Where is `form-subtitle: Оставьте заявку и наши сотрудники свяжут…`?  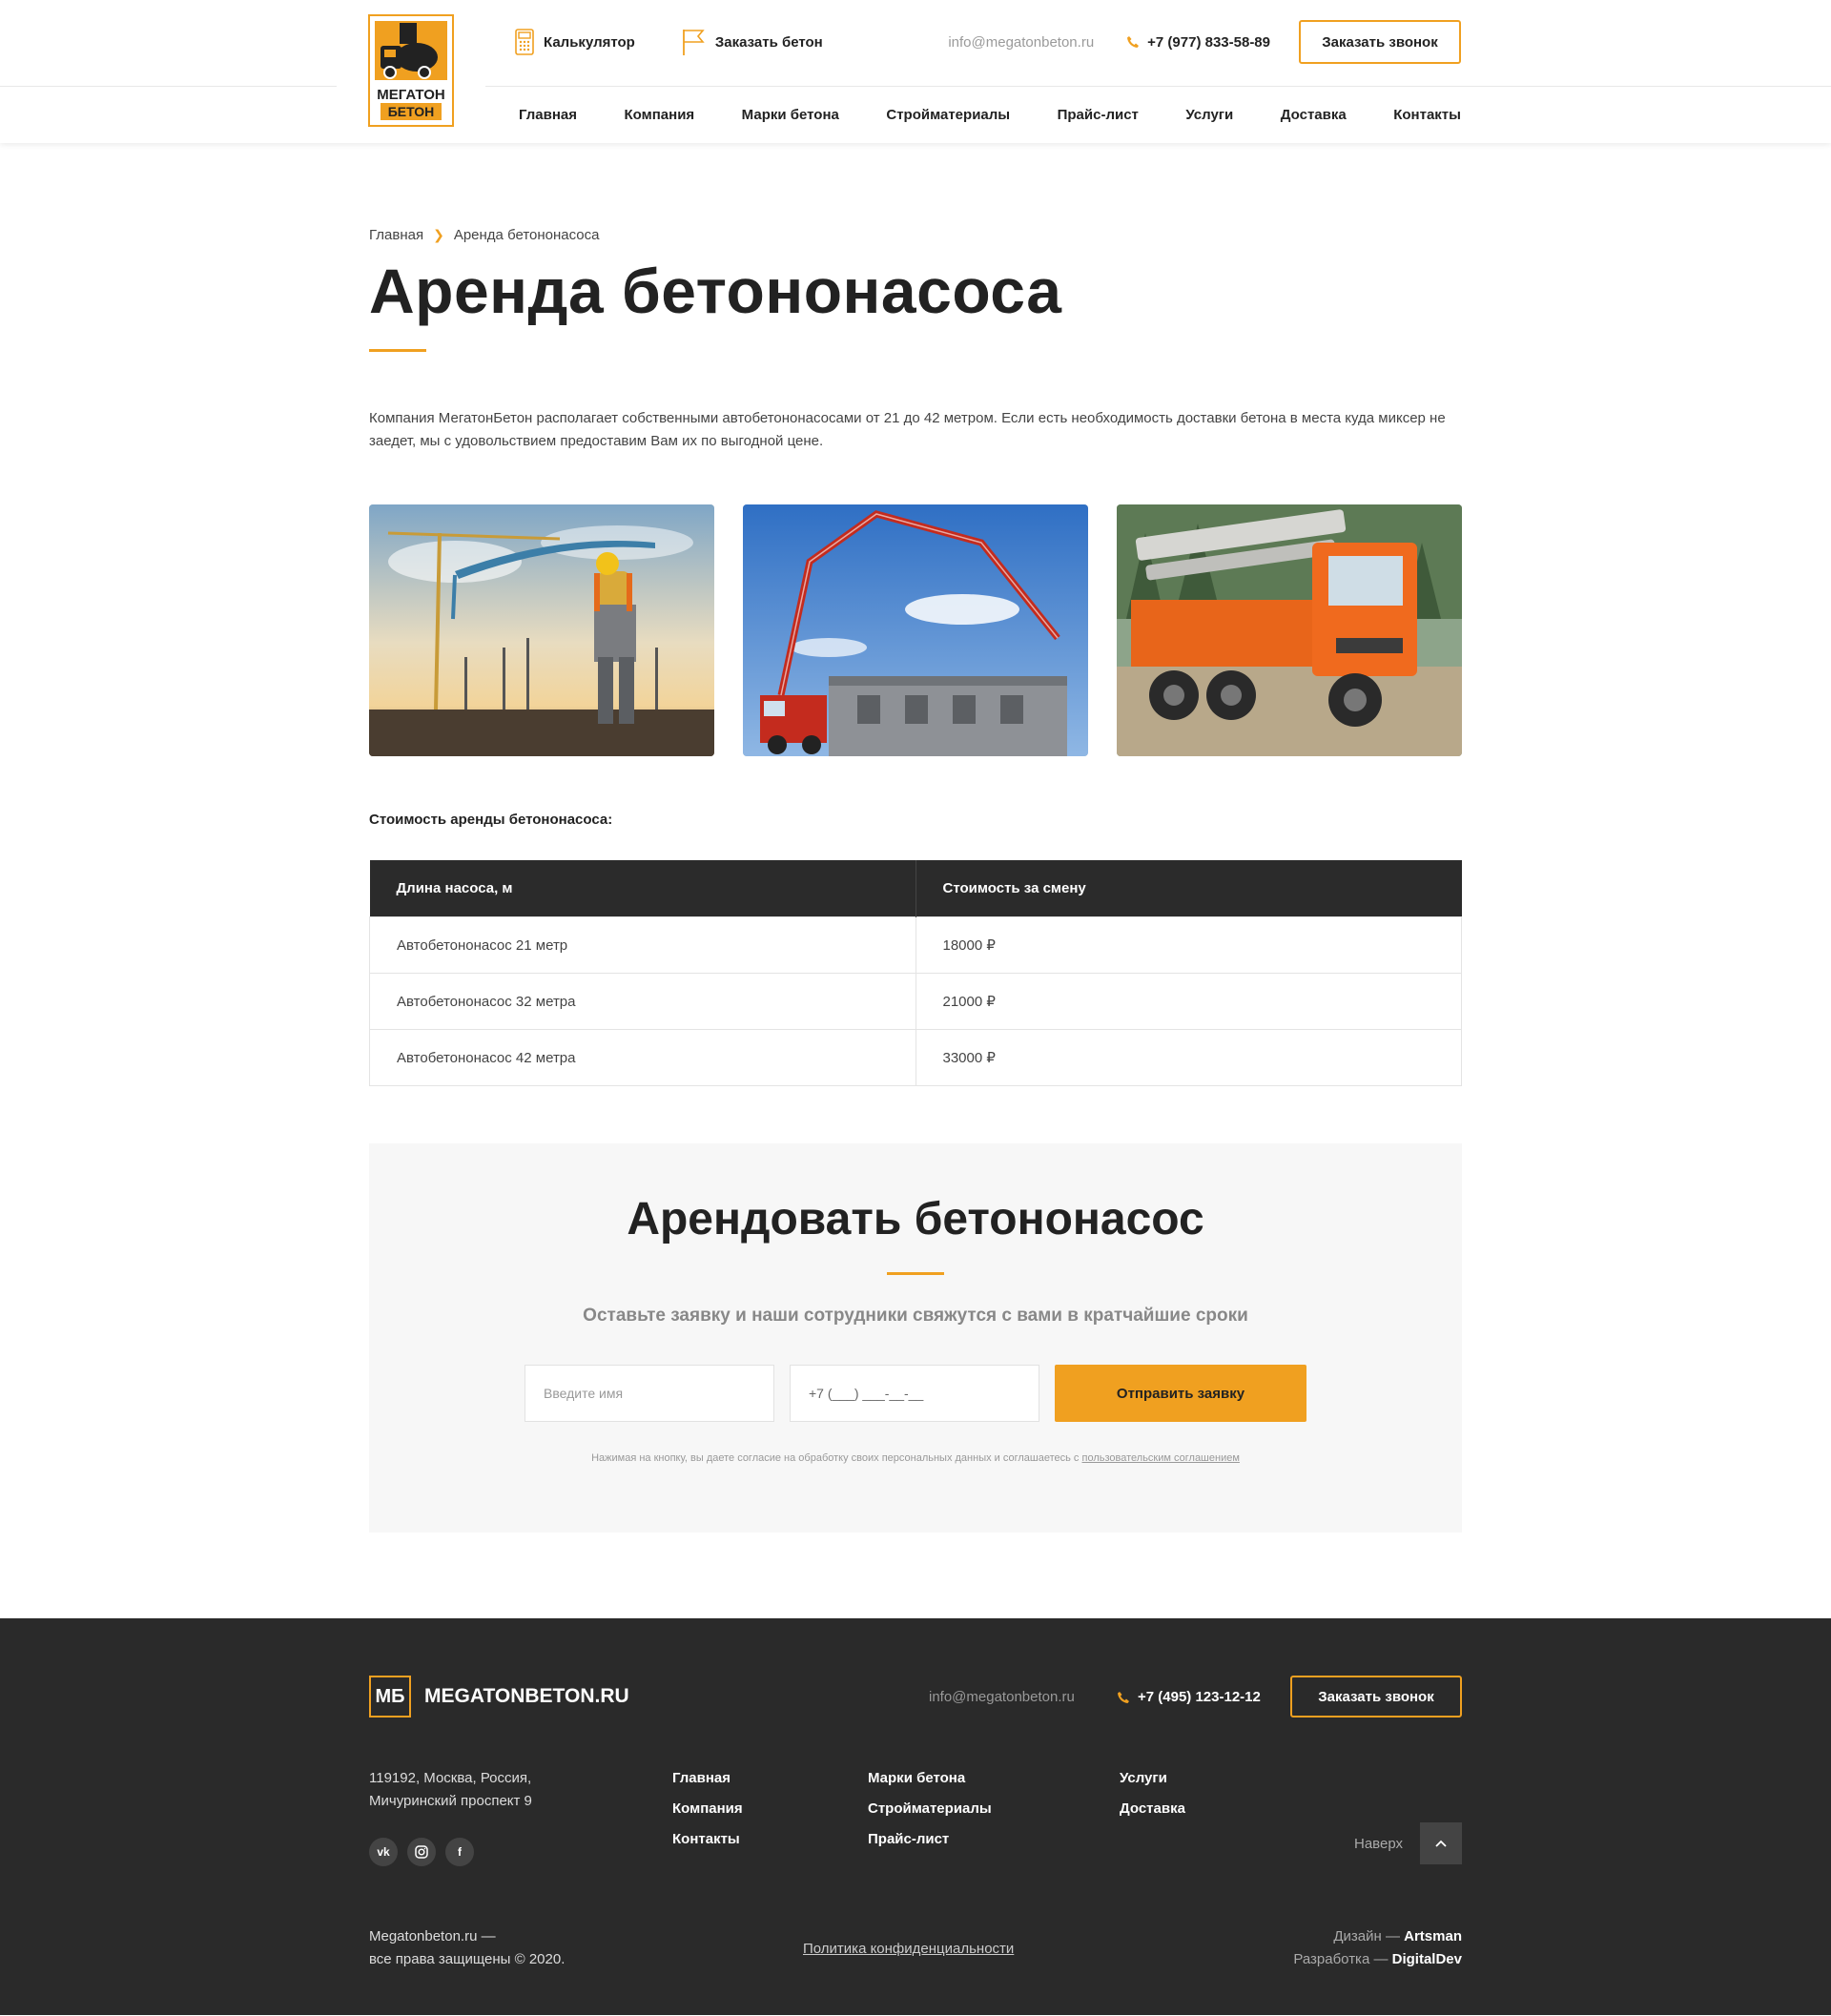 form-subtitle: Оставьте заявку и наши сотрудники свяжут… is located at coordinates (916, 1316).